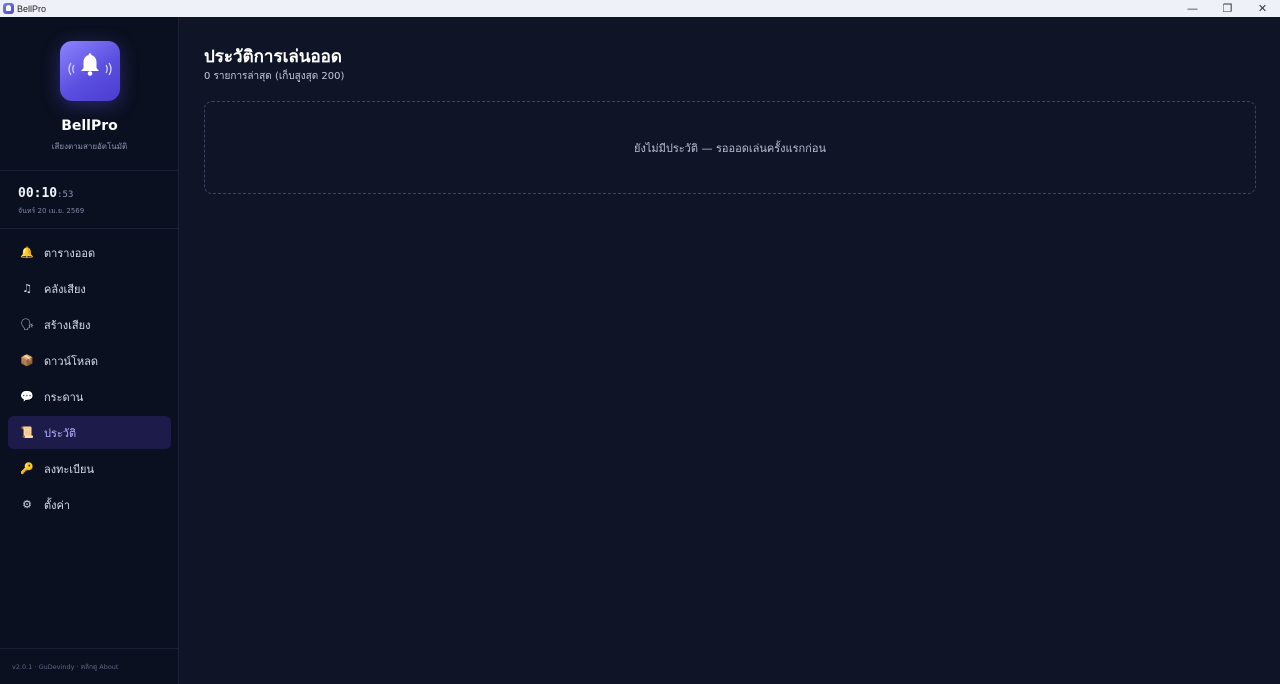 The height and width of the screenshot is (684, 1280). What do you see at coordinates (51, 211) in the screenshot?
I see `current-date: จันทร์ 20 เม.ย. 2569` at bounding box center [51, 211].